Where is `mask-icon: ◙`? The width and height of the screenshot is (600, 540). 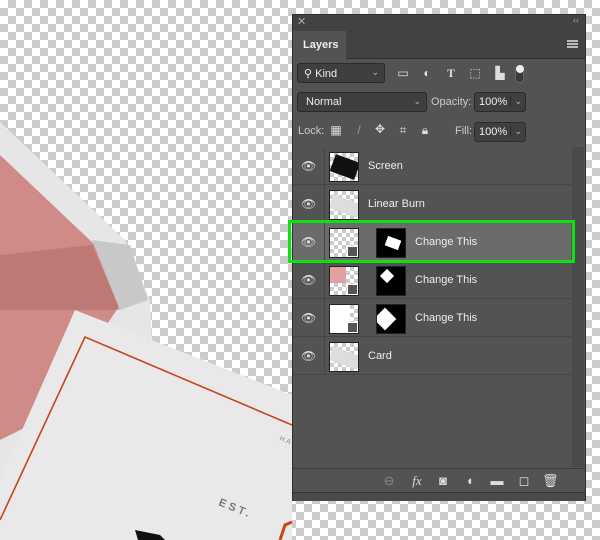
mask-icon: ◙ is located at coordinates (443, 480).